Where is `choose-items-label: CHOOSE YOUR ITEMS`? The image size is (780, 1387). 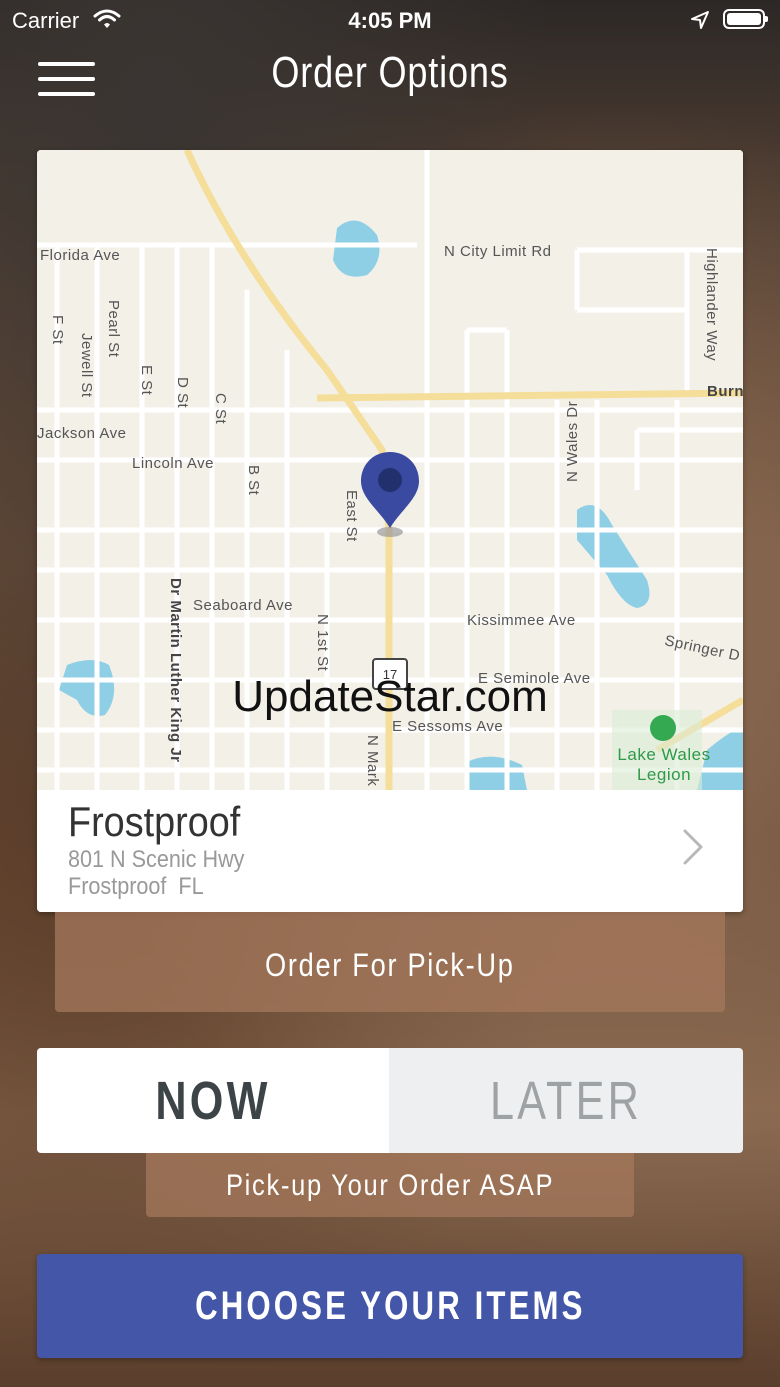 choose-items-label: CHOOSE YOUR ITEMS is located at coordinates (390, 1306).